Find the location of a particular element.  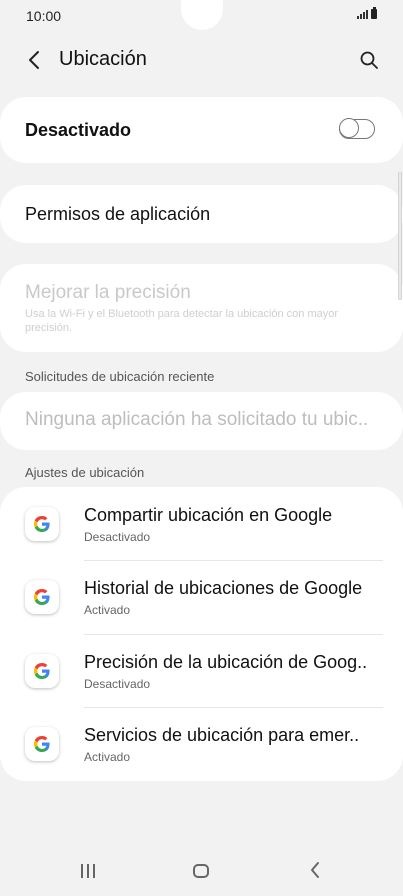

home-icon is located at coordinates (201, 871).